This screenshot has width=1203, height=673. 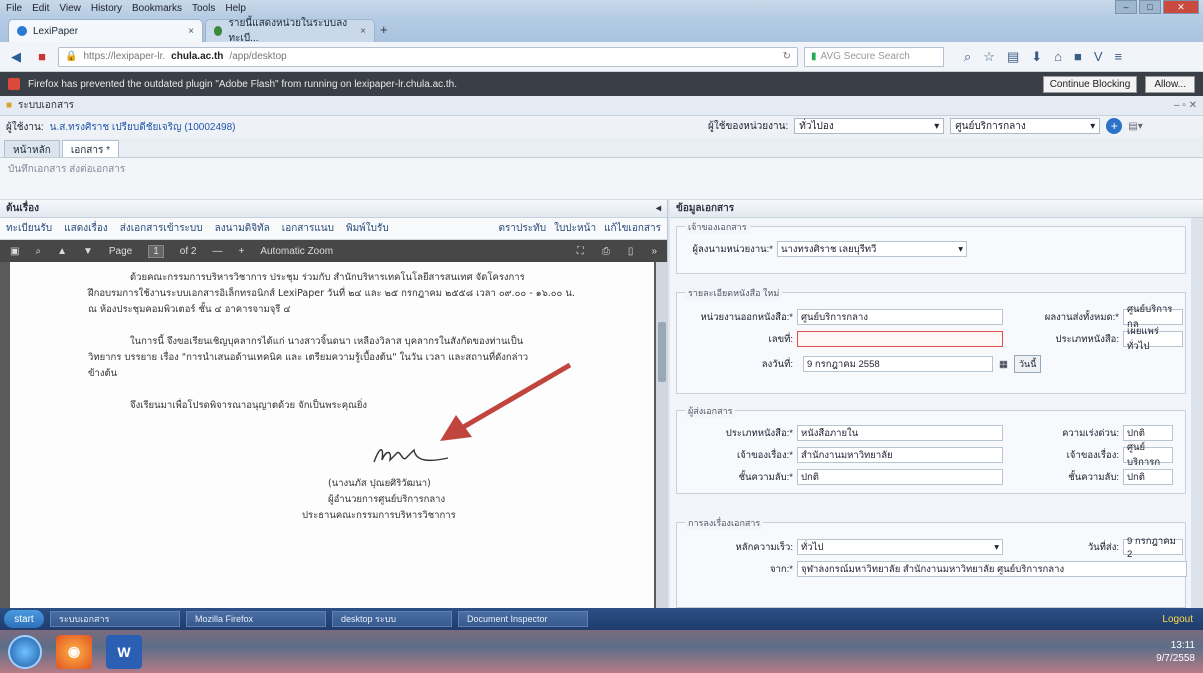 What do you see at coordinates (1175, 652) in the screenshot?
I see `system-clock: 13:11 9/7/2558` at bounding box center [1175, 652].